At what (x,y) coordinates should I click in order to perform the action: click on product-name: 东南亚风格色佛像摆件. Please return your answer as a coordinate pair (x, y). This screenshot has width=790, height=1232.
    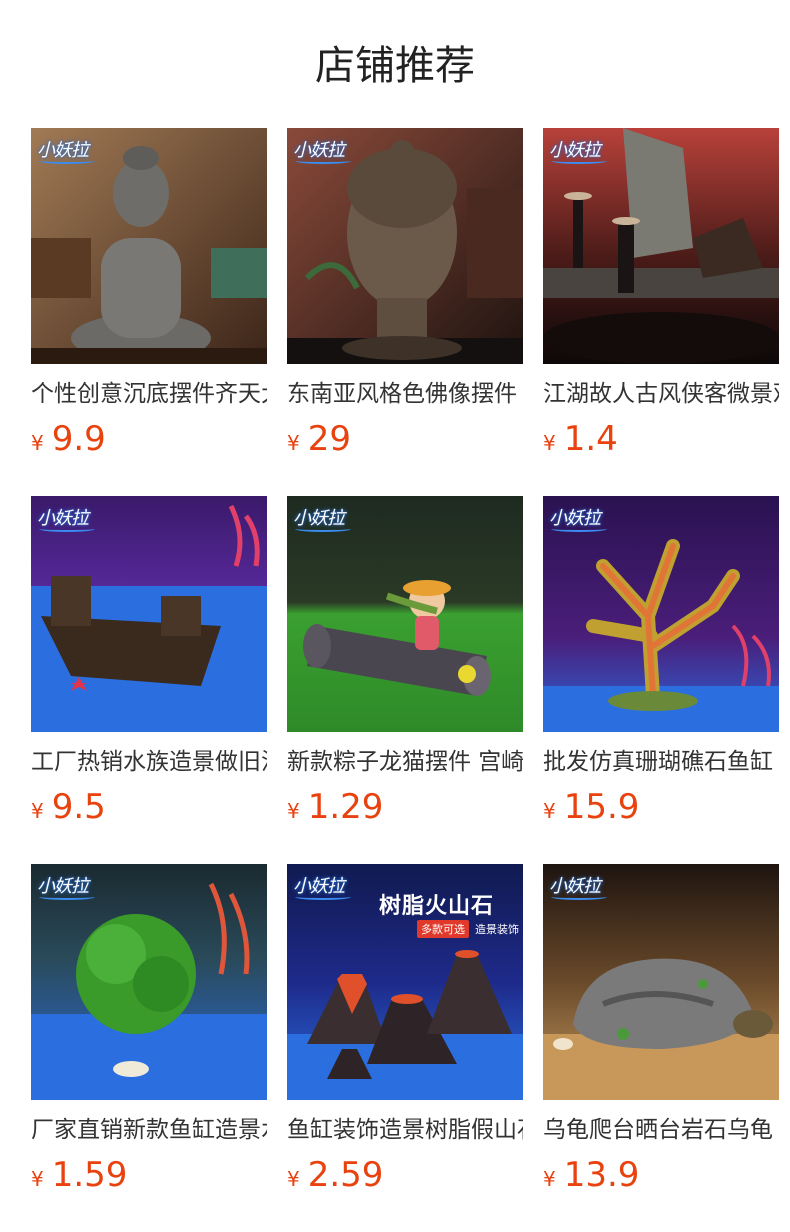
    Looking at the image, I should click on (405, 394).